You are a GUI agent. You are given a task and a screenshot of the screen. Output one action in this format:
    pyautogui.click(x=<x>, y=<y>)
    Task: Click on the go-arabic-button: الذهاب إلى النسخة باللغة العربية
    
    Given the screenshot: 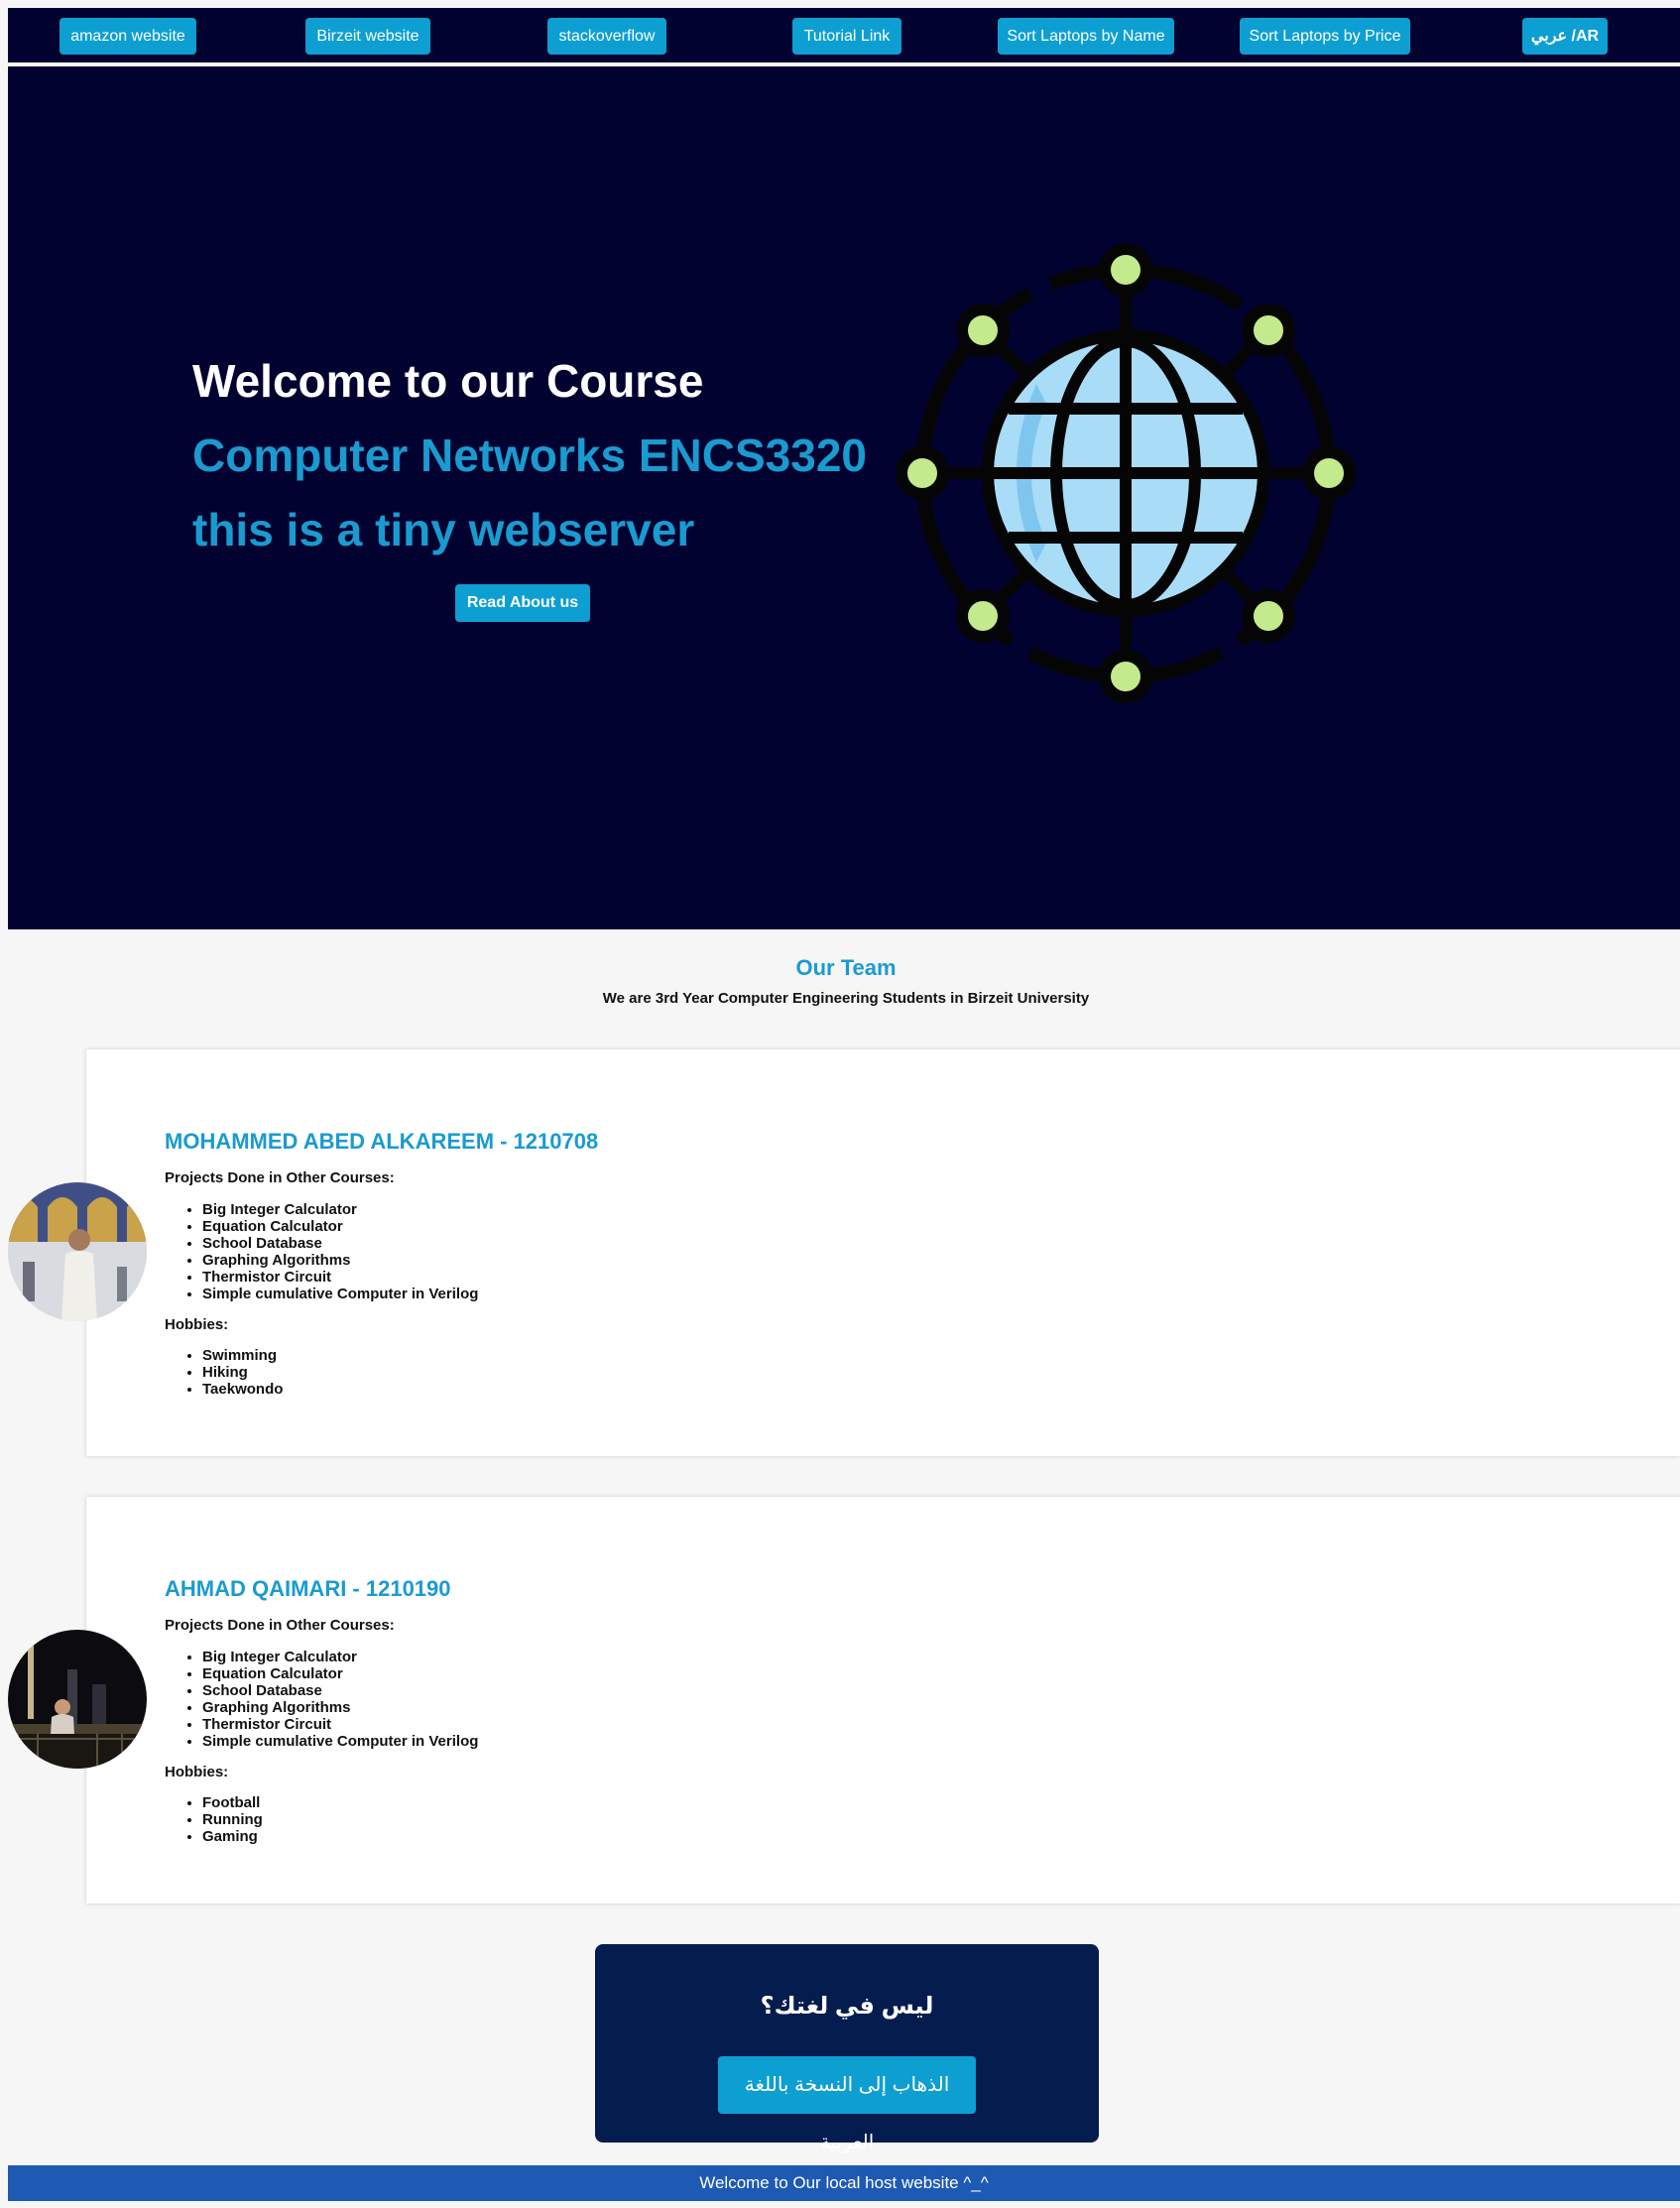 What is the action you would take?
    pyautogui.click(x=847, y=2104)
    